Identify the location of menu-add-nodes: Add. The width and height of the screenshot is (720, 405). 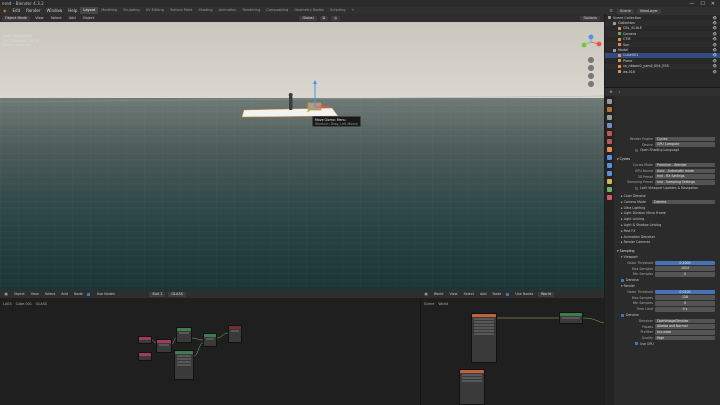
(65, 294).